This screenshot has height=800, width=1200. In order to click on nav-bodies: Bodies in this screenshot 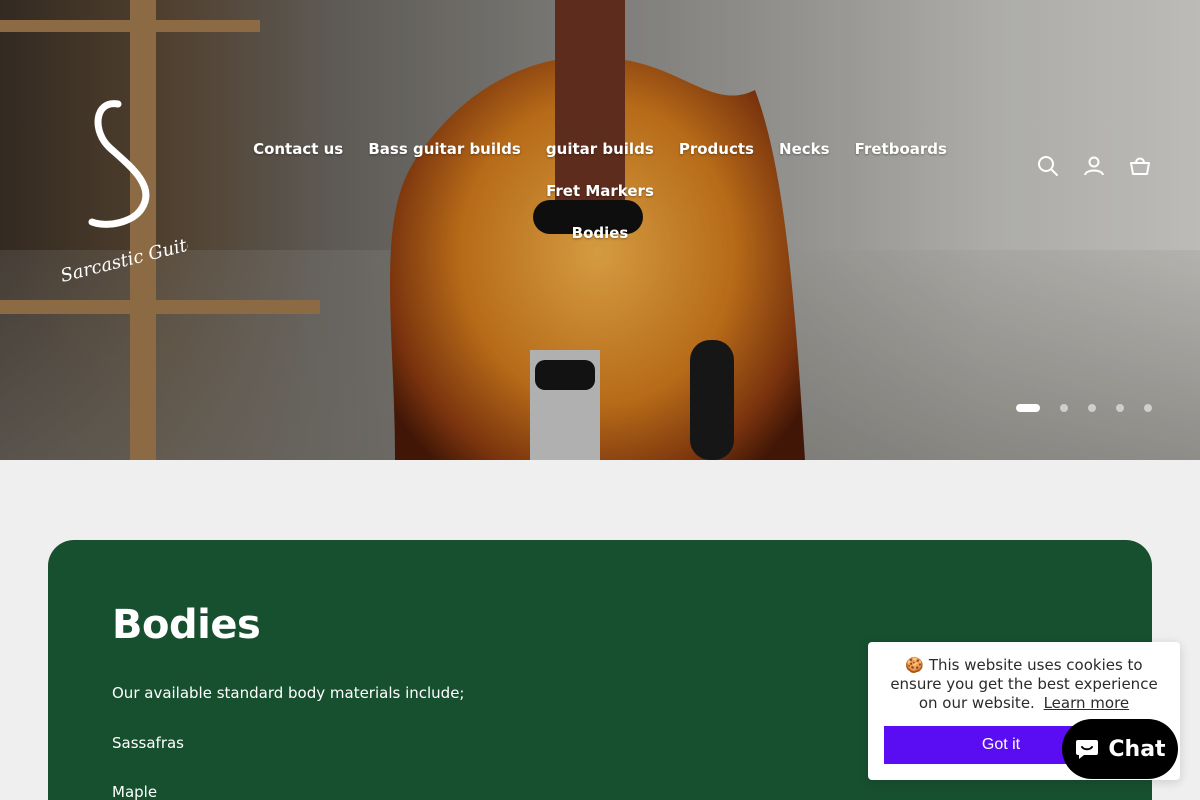, I will do `click(600, 233)`.